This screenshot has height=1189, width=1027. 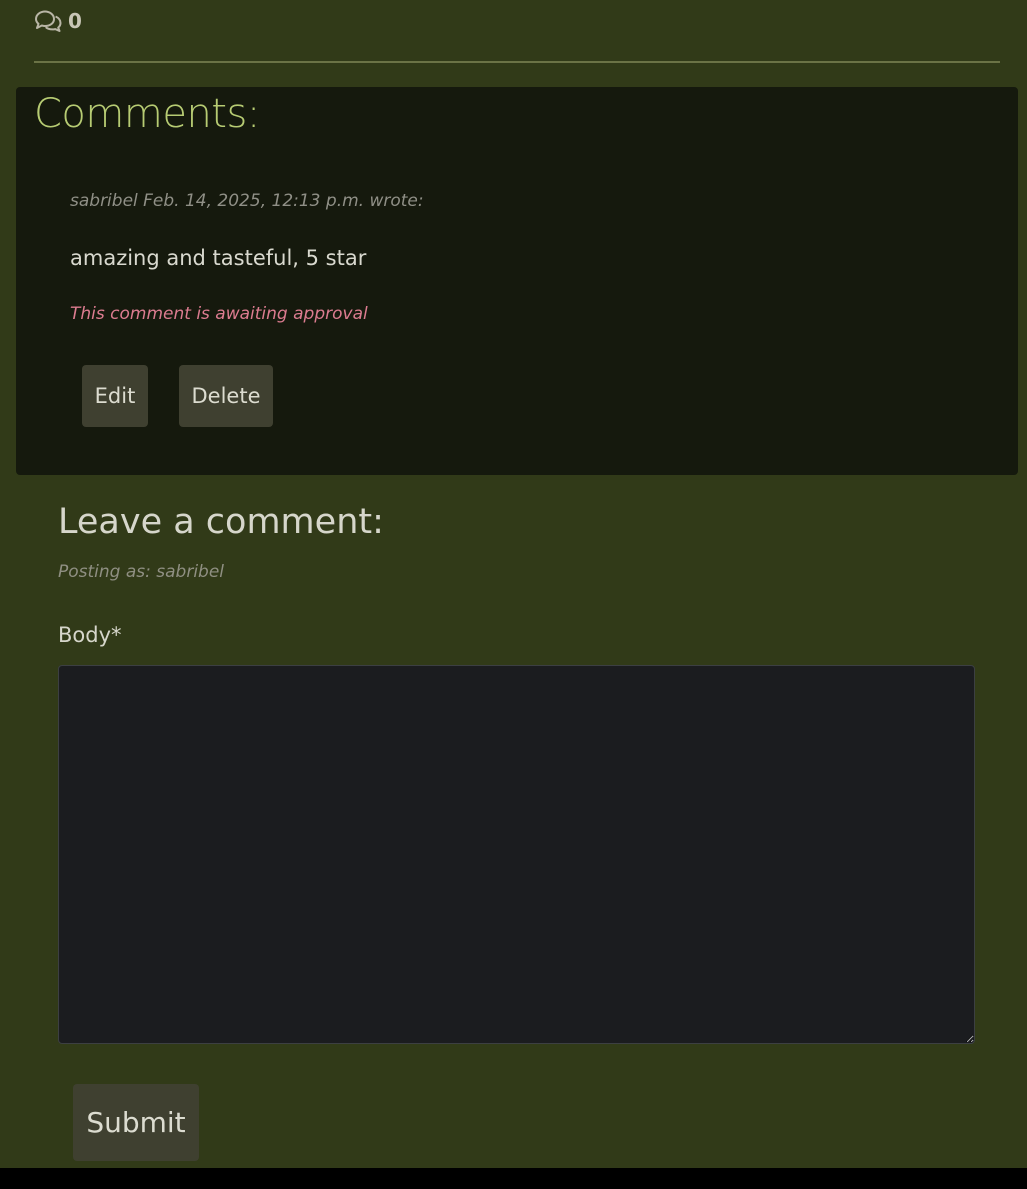 What do you see at coordinates (75, 21) in the screenshot?
I see `comment-count-value: 0` at bounding box center [75, 21].